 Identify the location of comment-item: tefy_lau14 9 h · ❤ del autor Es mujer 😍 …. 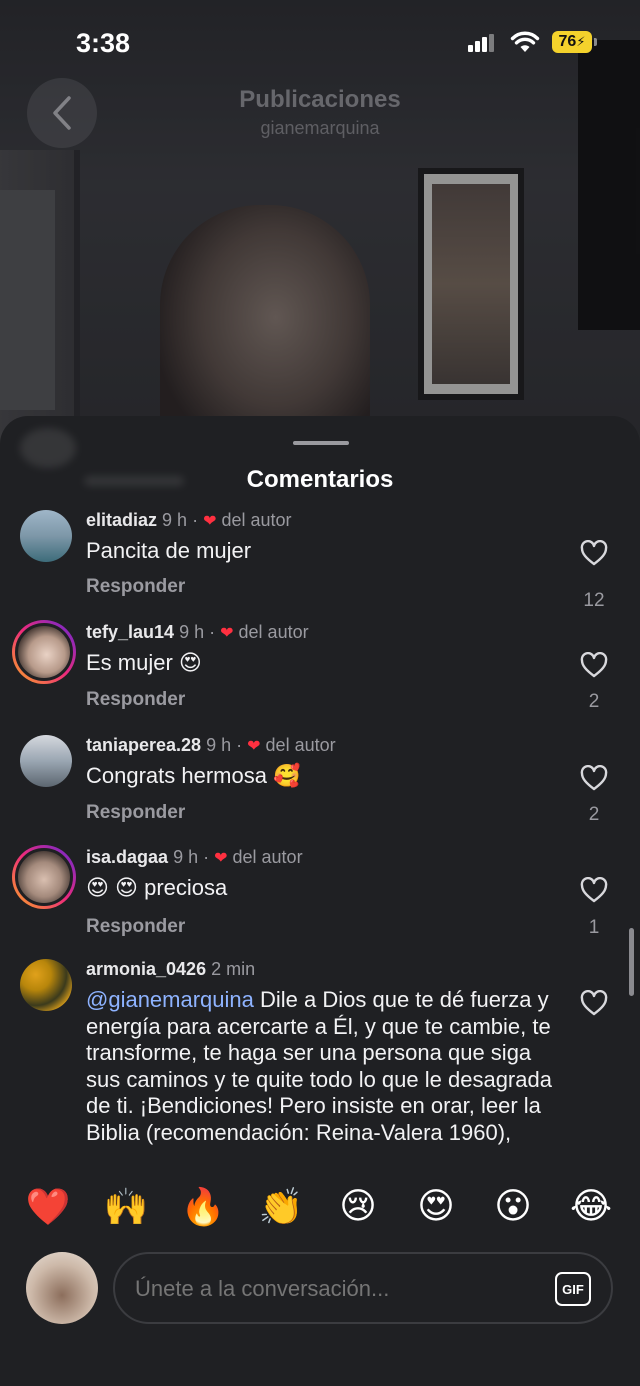
(320, 671).